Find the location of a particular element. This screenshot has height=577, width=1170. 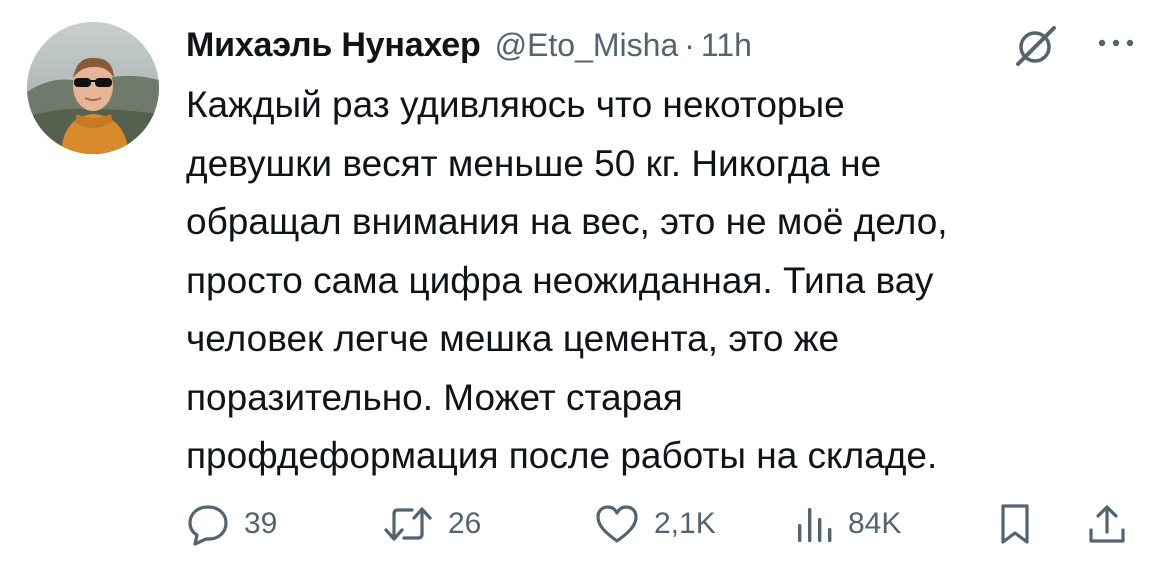

share-icon is located at coordinates (1107, 524).